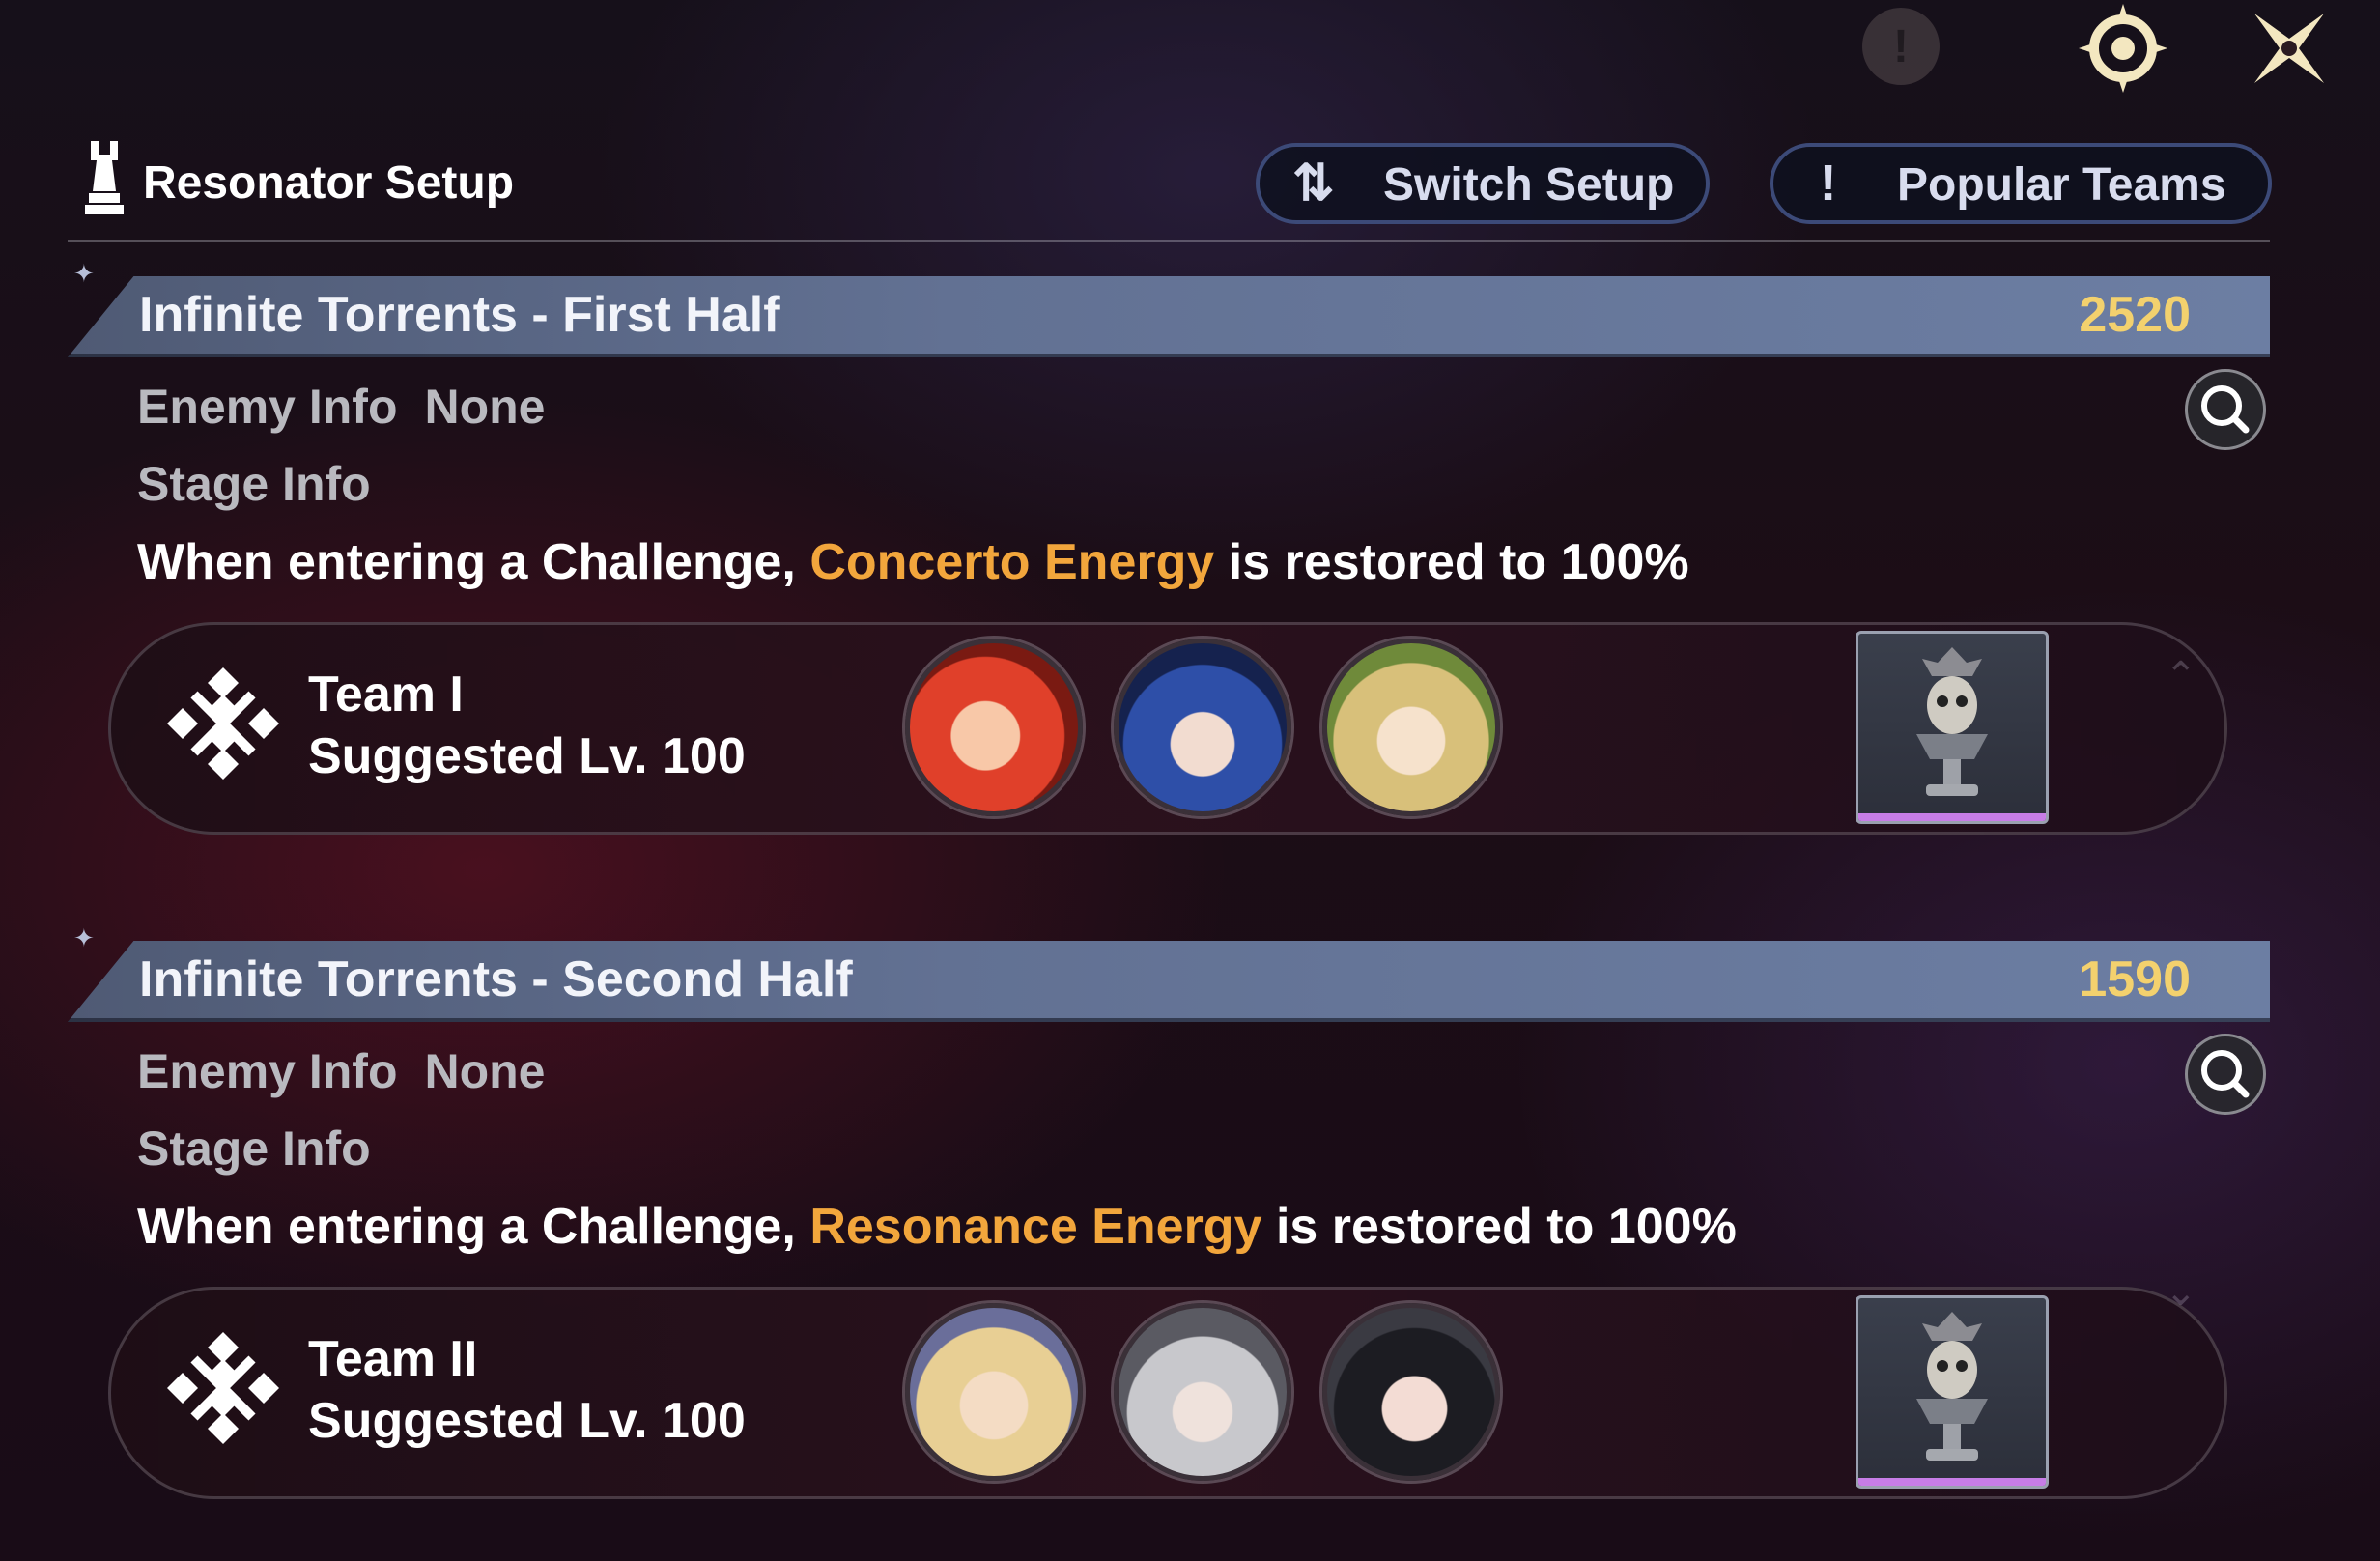 This screenshot has height=1561, width=2380. Describe the element at coordinates (994, 1392) in the screenshot. I see `avatar-blonde-crowned-resonator` at that location.